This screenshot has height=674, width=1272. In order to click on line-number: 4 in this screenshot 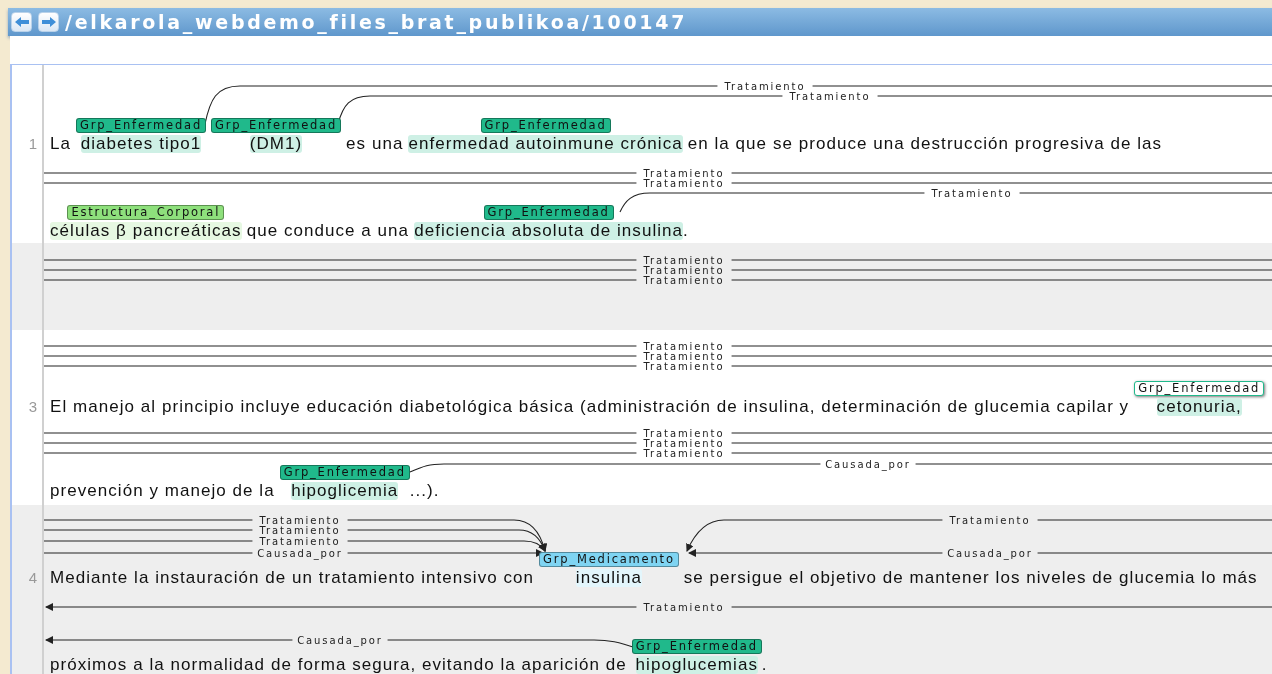, I will do `click(32, 578)`.